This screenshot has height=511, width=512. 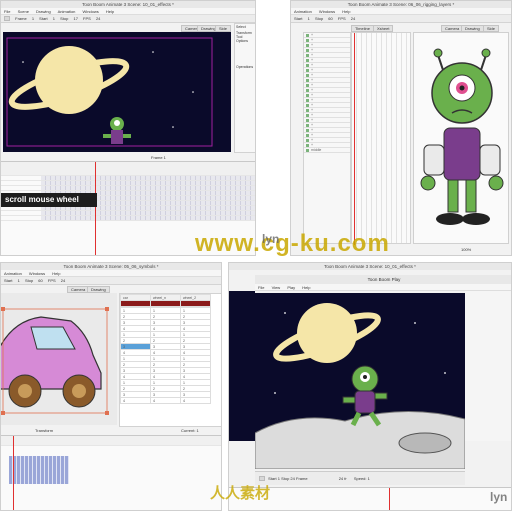 What do you see at coordinates (43, 11) in the screenshot?
I see `menu-drawing: Drawing` at bounding box center [43, 11].